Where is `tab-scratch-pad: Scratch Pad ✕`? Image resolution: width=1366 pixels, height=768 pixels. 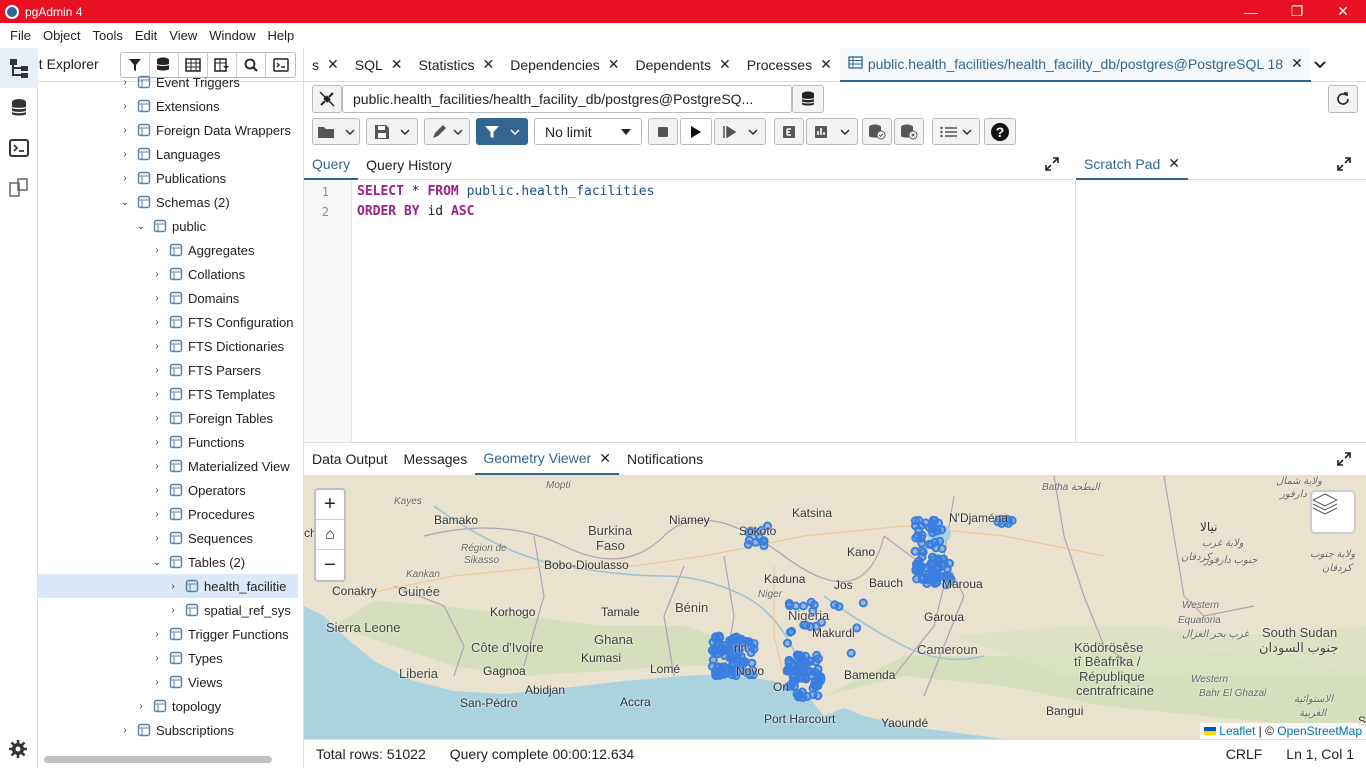 tab-scratch-pad: Scratch Pad ✕ is located at coordinates (1132, 165).